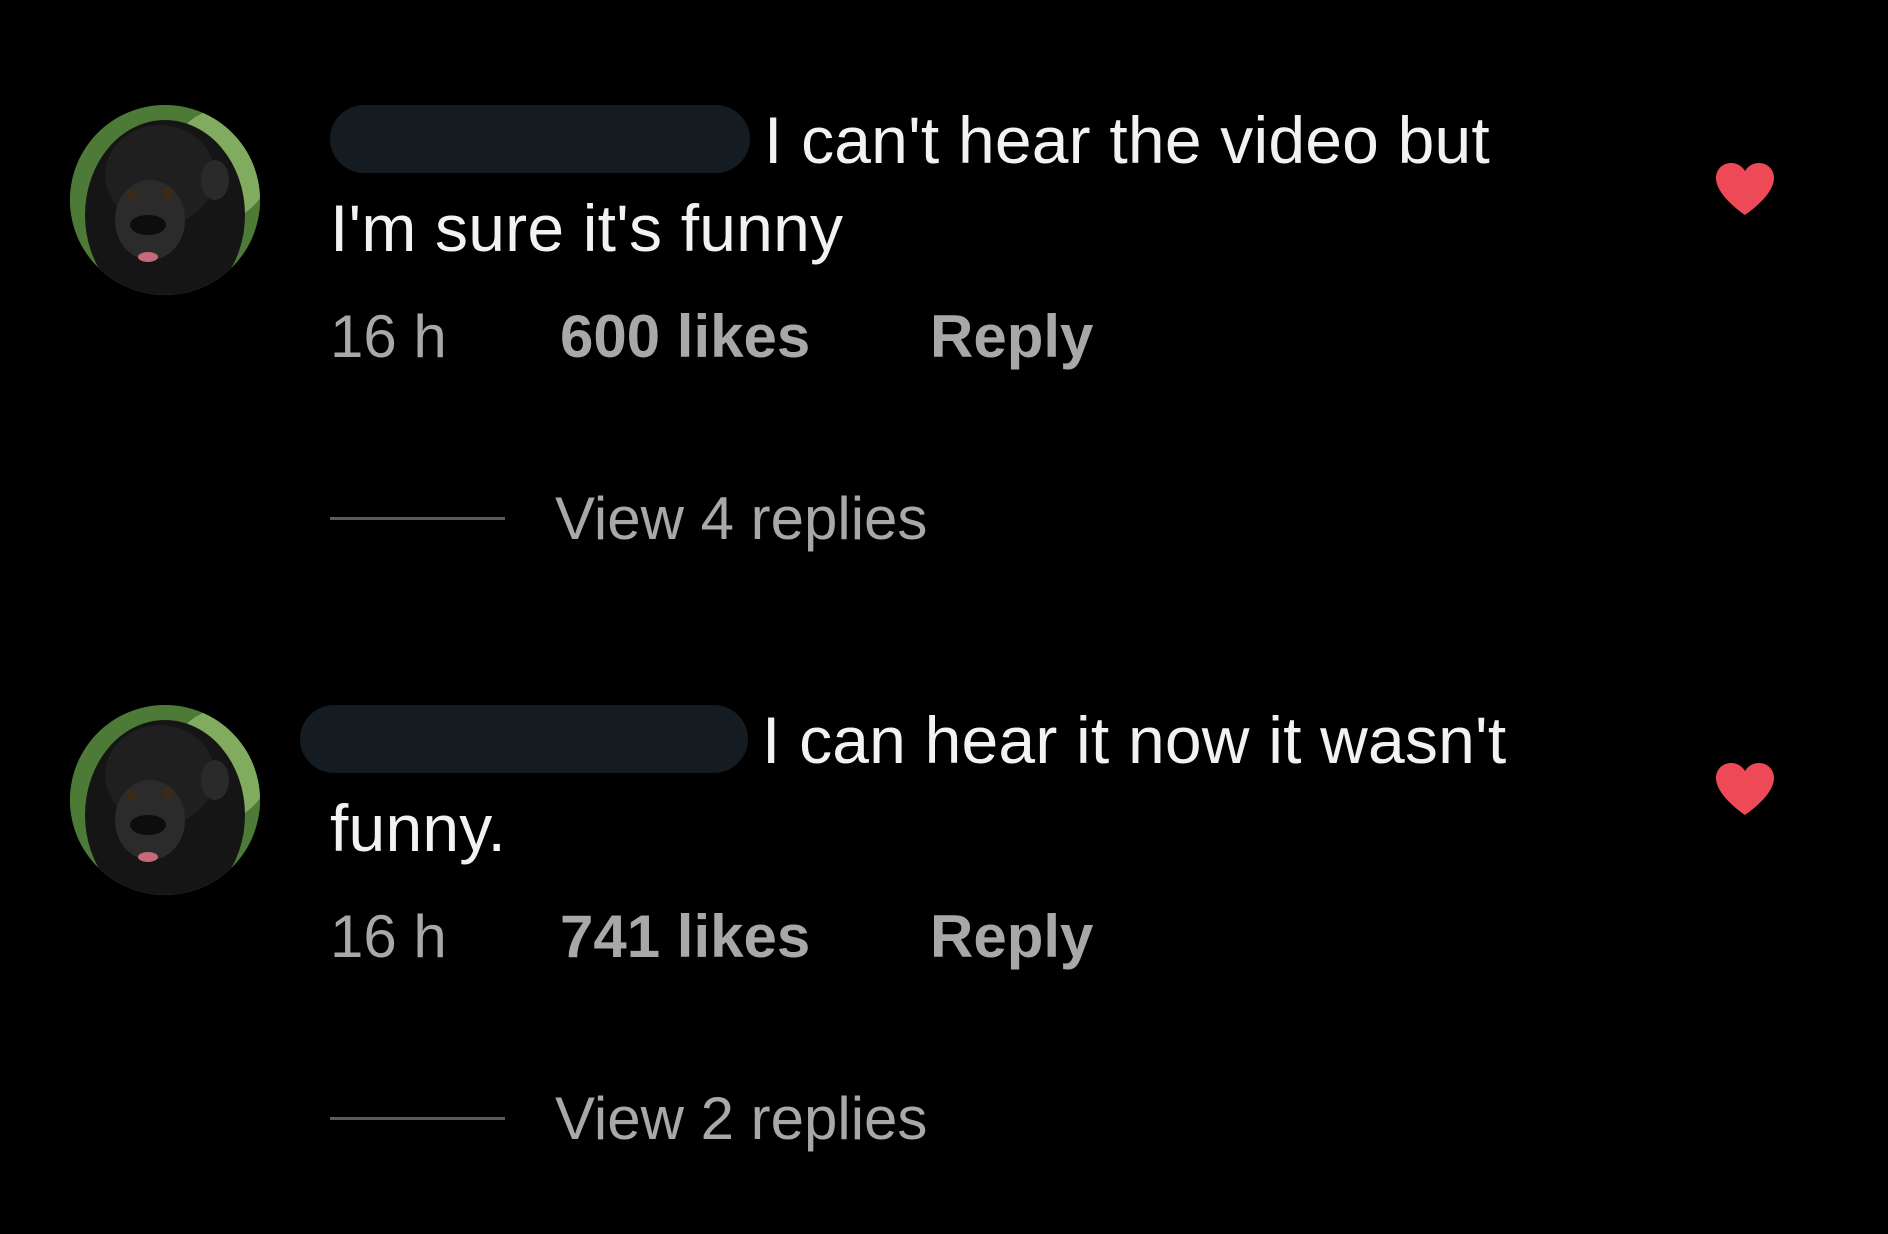 This screenshot has height=1234, width=1888. I want to click on comment-text-line-2: I'm sure it's funny, so click(587, 228).